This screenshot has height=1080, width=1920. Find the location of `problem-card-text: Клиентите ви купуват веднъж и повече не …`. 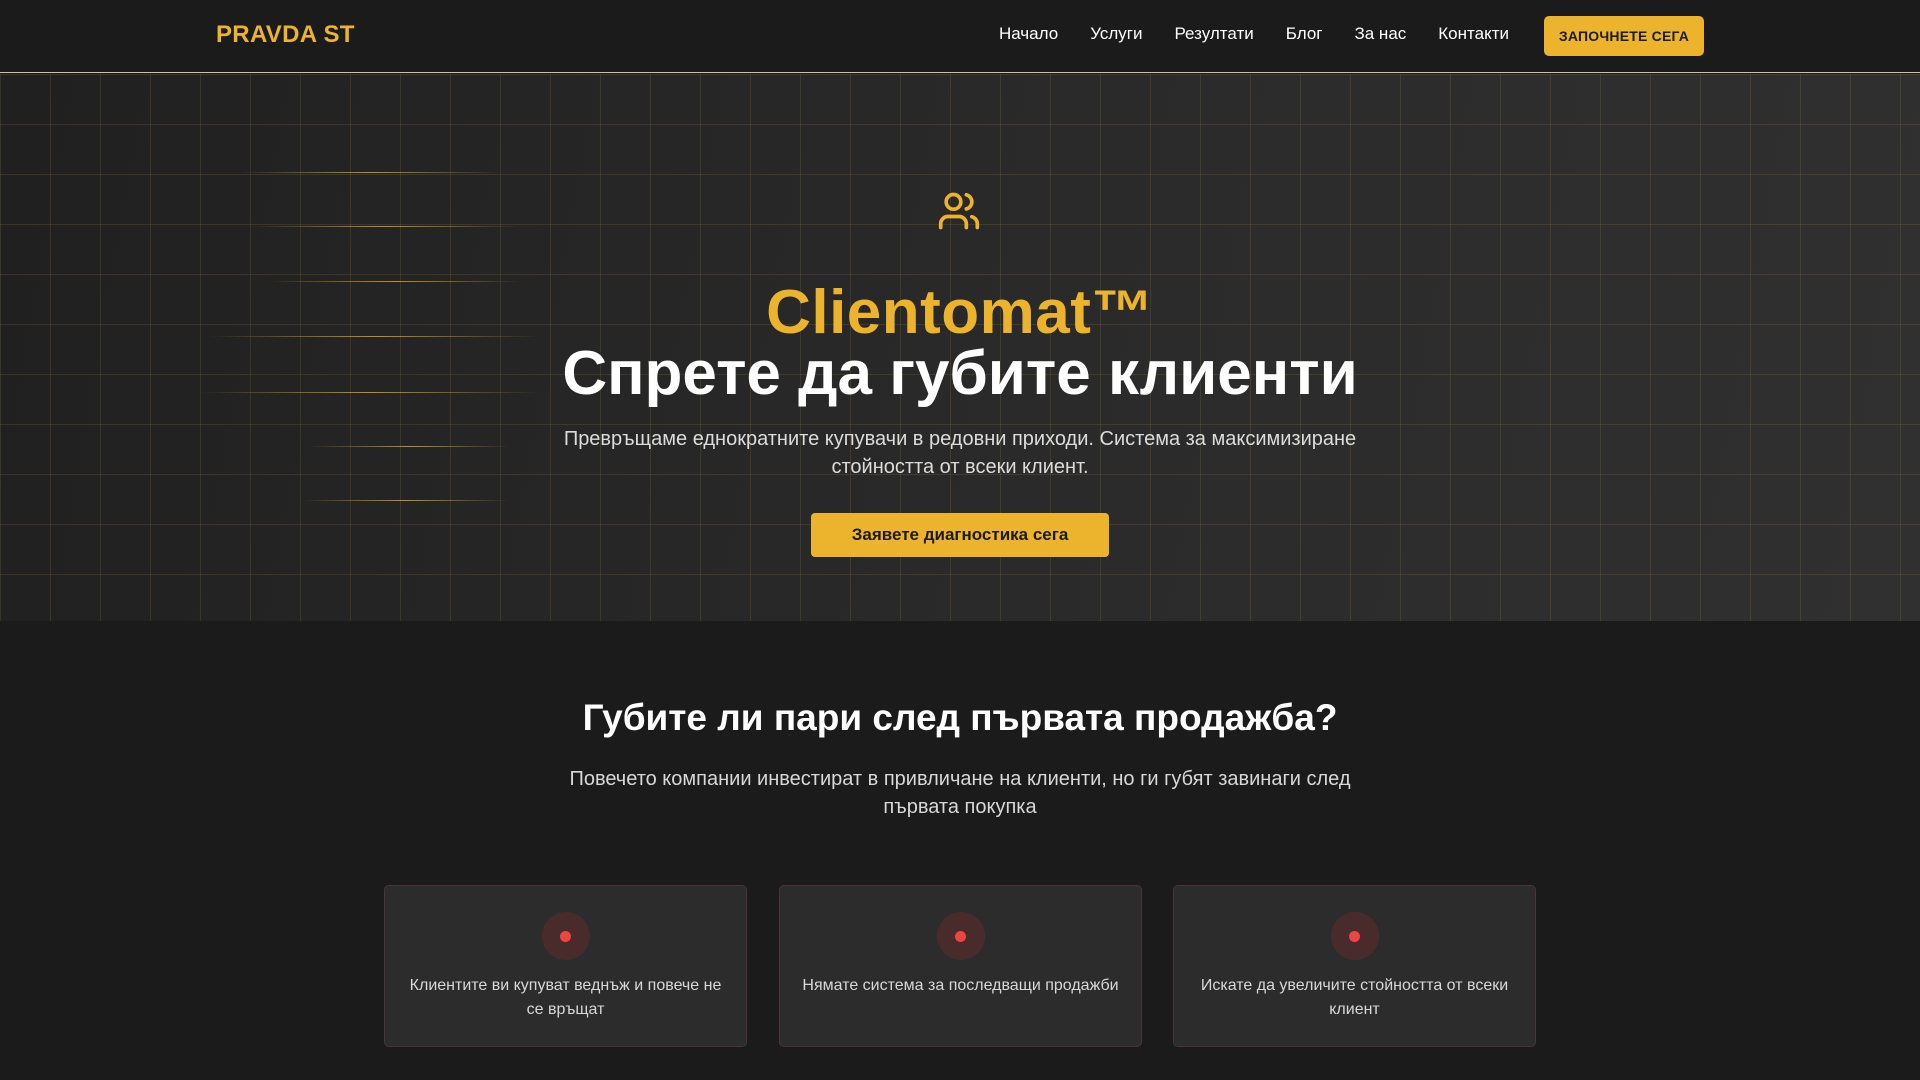

problem-card-text: Клиентите ви купуват веднъж и повече не … is located at coordinates (565, 997).